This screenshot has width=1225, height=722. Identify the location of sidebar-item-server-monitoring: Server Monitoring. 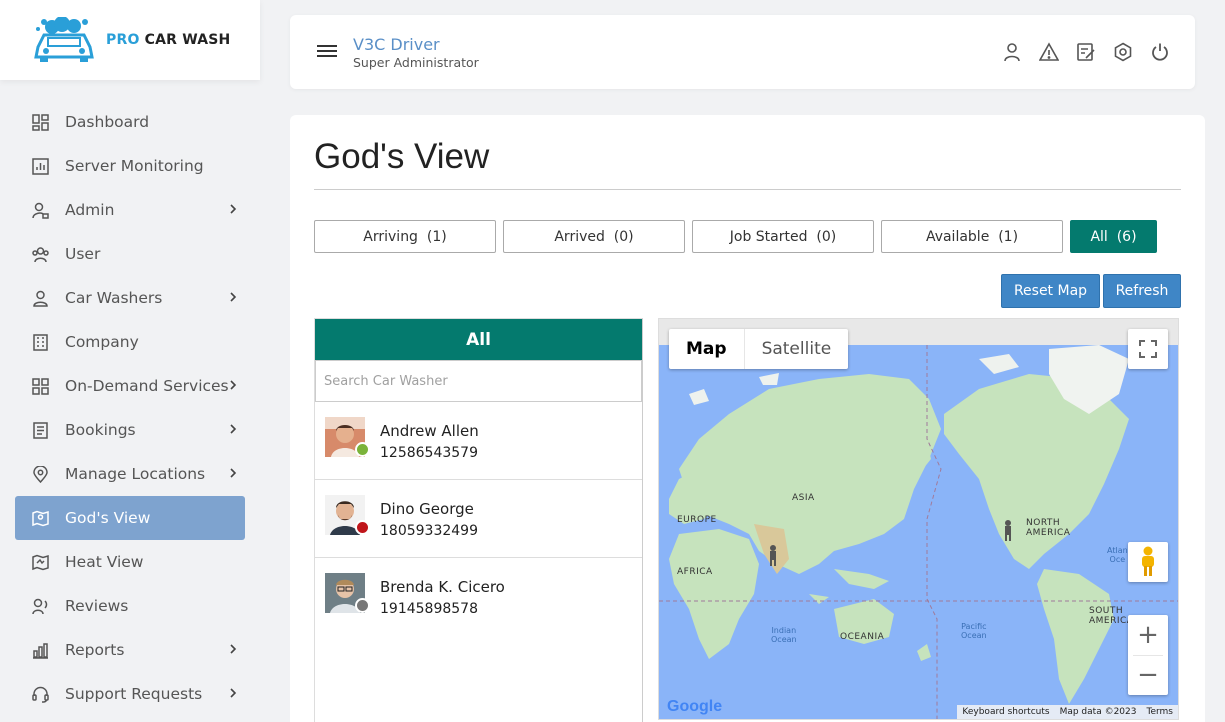
(130, 166).